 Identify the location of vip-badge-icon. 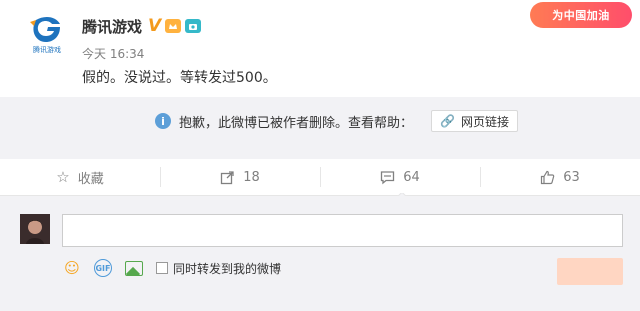
(173, 26).